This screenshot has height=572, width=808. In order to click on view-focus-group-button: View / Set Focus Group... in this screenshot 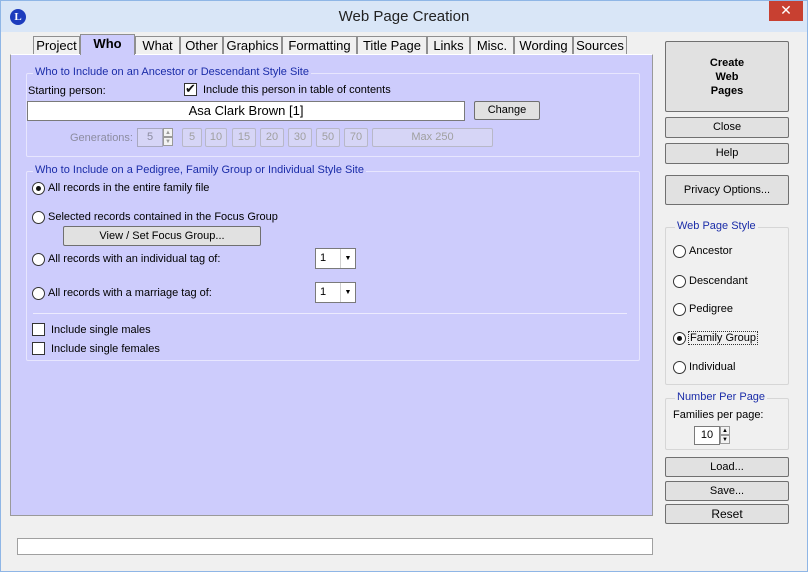, I will do `click(162, 236)`.